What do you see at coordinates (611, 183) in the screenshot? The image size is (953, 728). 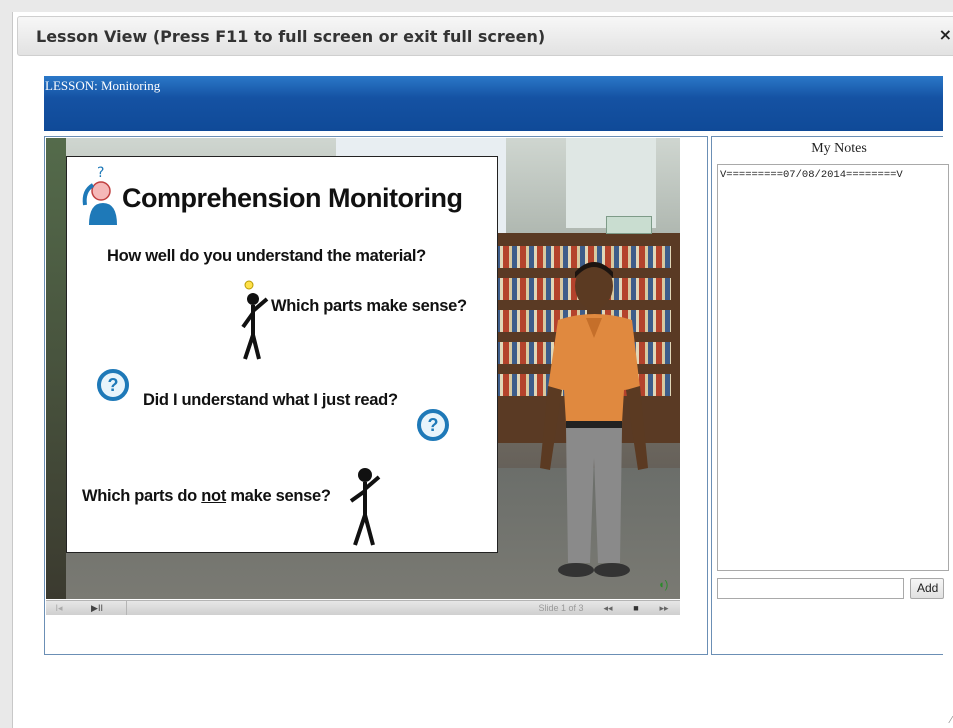 I see `background-window` at bounding box center [611, 183].